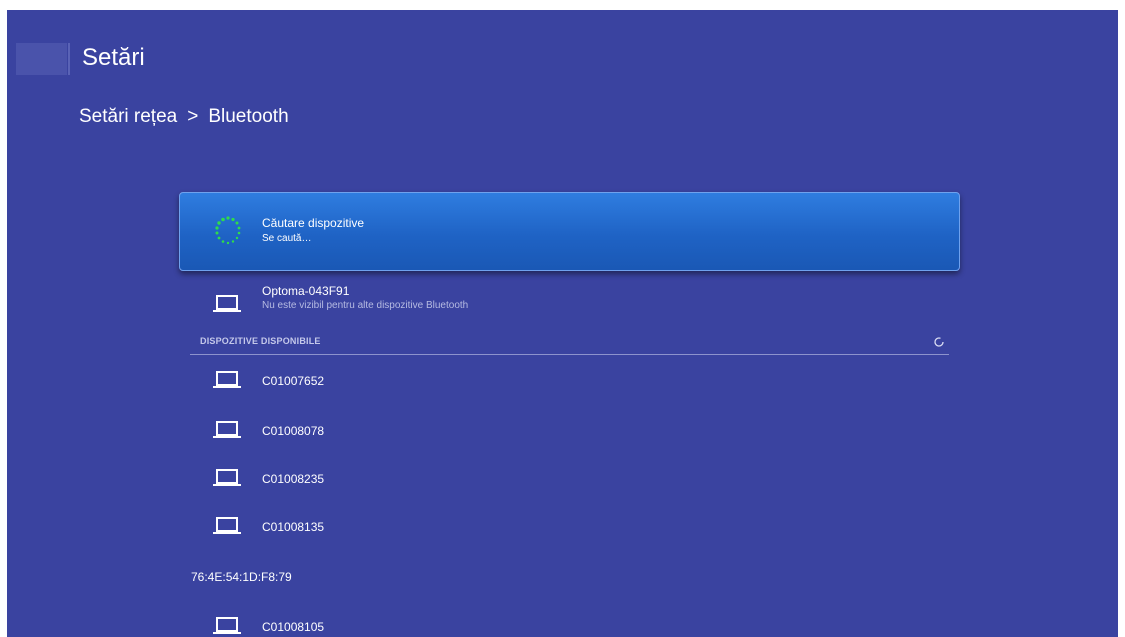 The image size is (1125, 637). I want to click on device-name: C01008235, so click(293, 479).